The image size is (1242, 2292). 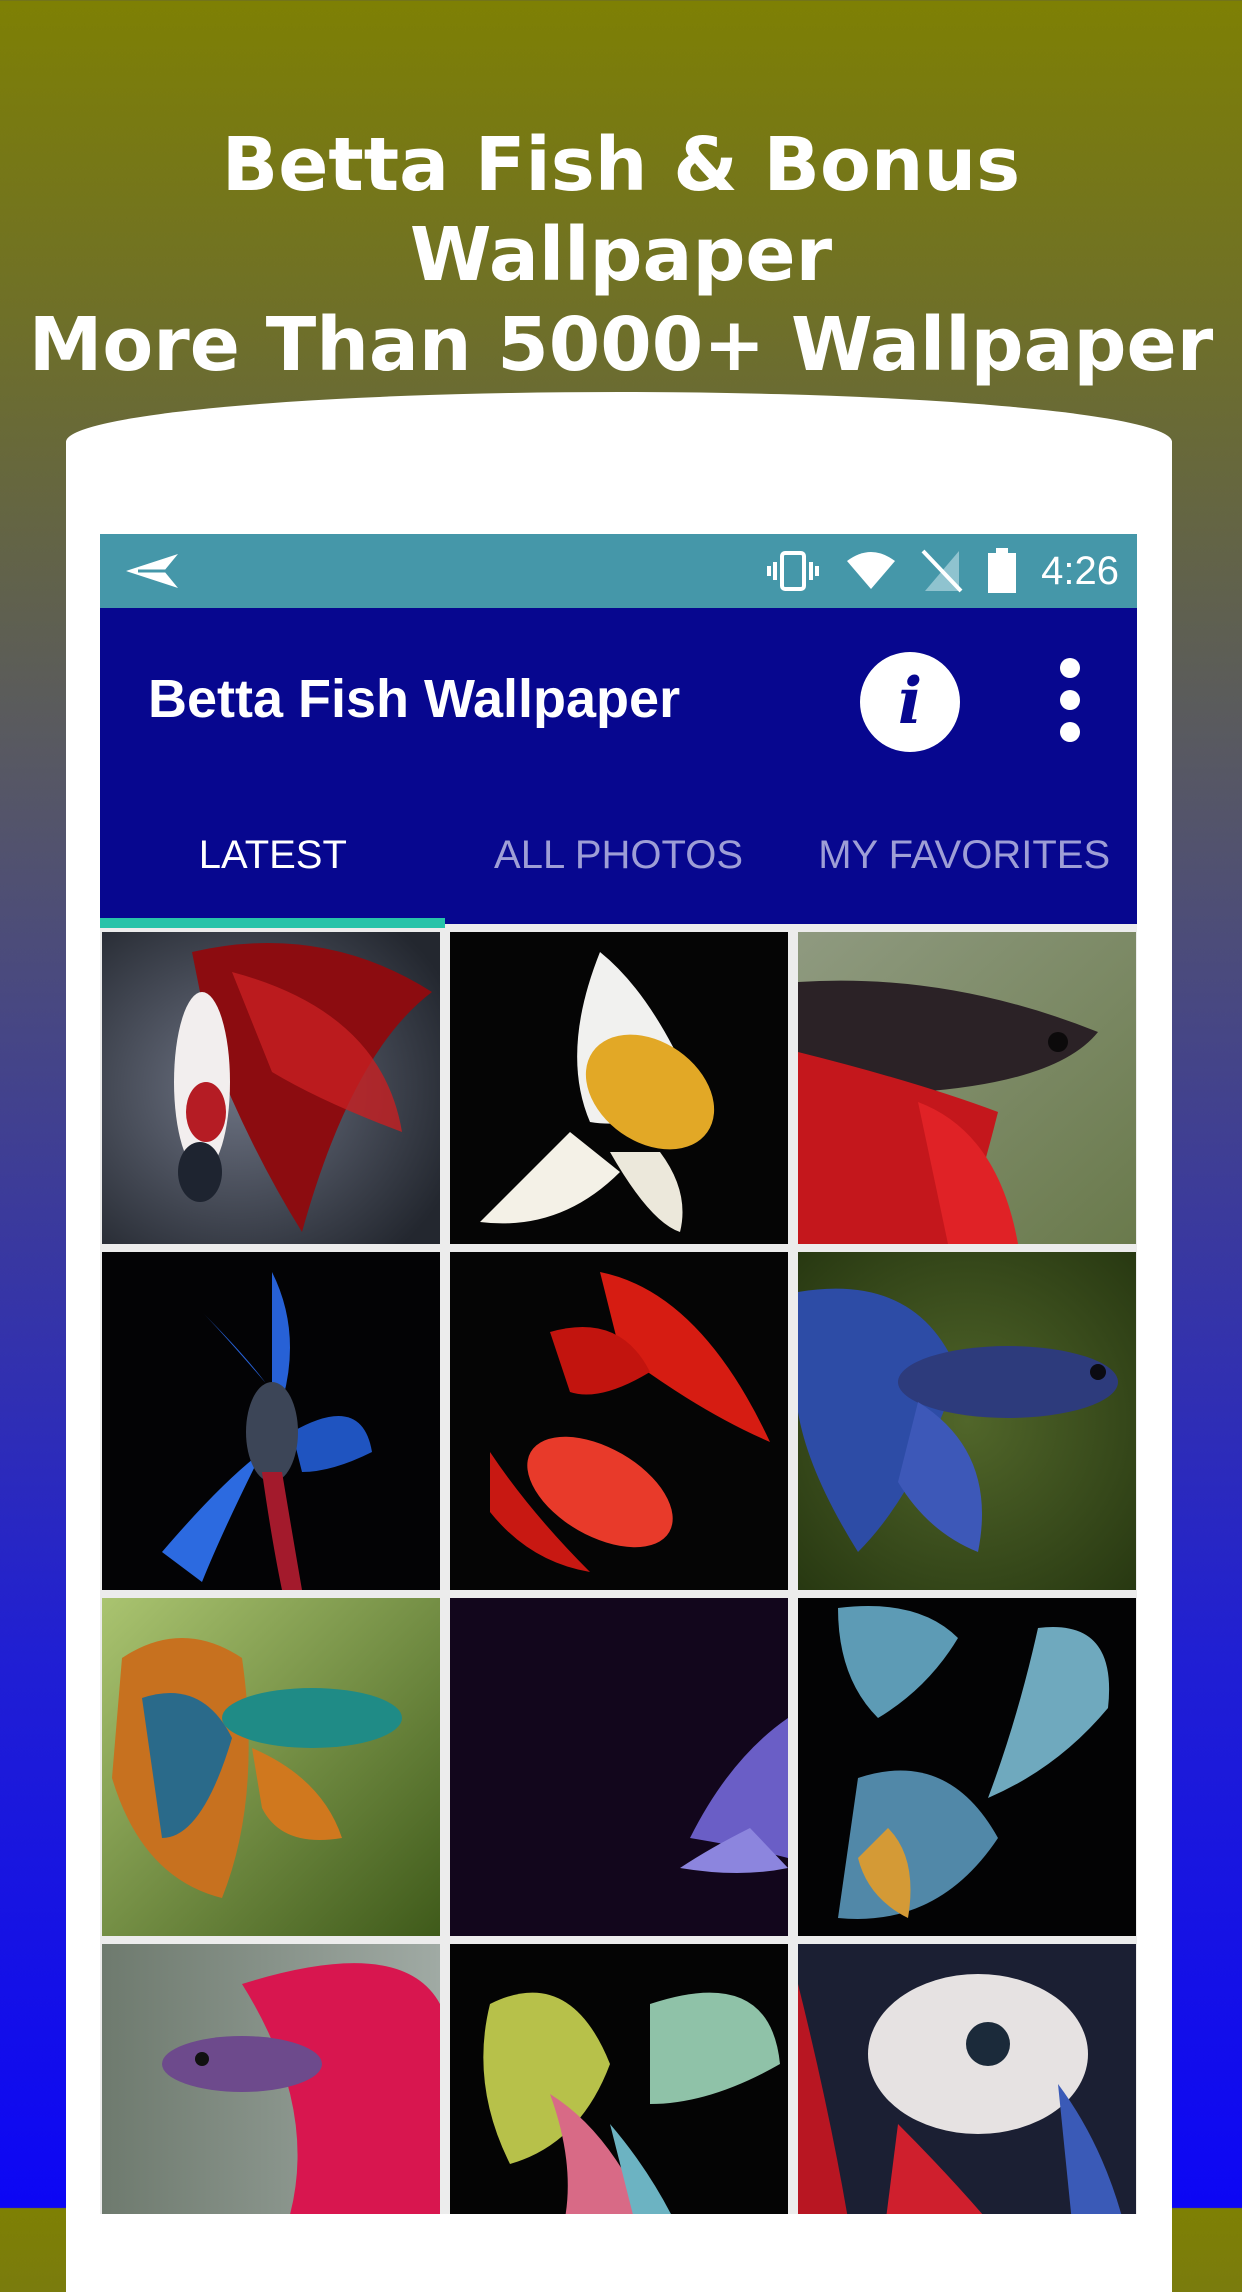 What do you see at coordinates (1152, 1340) in the screenshot?
I see `phone-frame-edge-right` at bounding box center [1152, 1340].